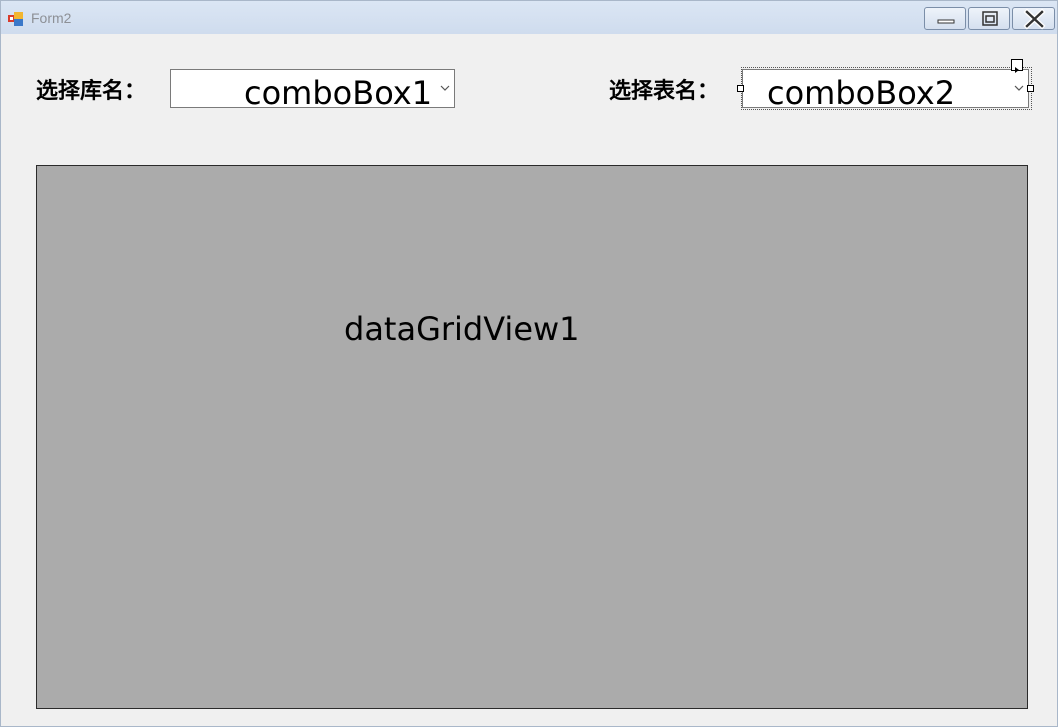 Image resolution: width=1058 pixels, height=727 pixels. Describe the element at coordinates (740, 88) in the screenshot. I see `resize-handle-left` at that location.